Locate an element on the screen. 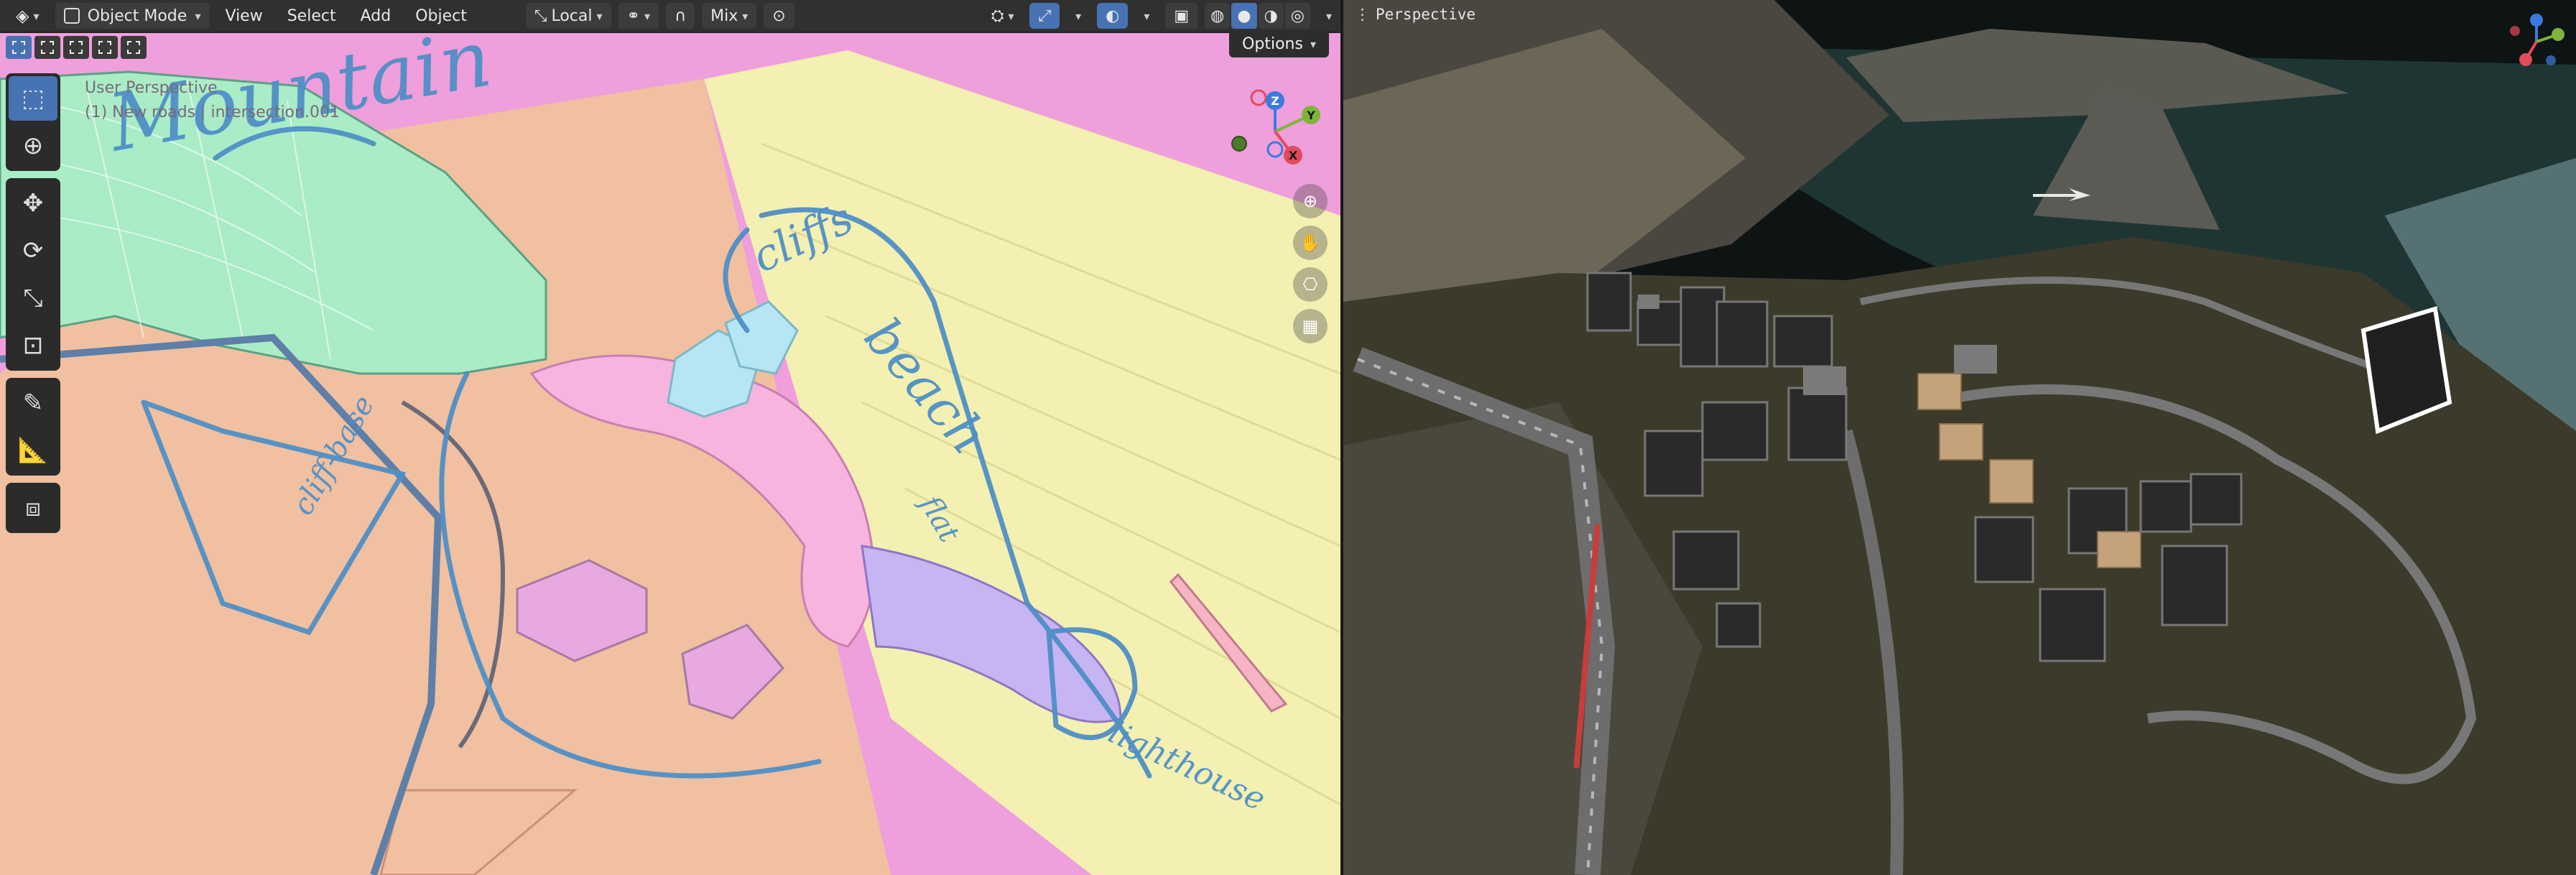 This screenshot has width=2576, height=875. add-cube-tool: ⧈ is located at coordinates (33, 508).